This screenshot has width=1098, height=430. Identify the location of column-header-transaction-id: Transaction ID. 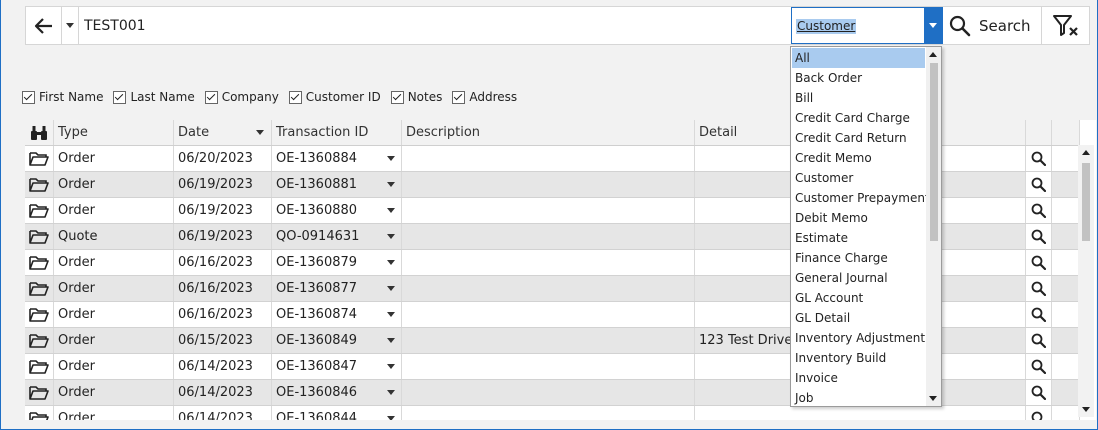
(337, 132).